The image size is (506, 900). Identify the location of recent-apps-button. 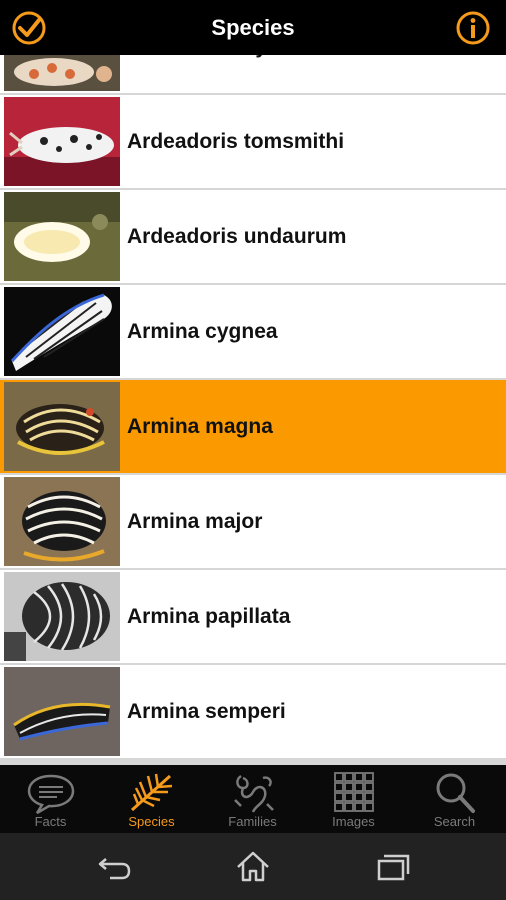
(393, 867).